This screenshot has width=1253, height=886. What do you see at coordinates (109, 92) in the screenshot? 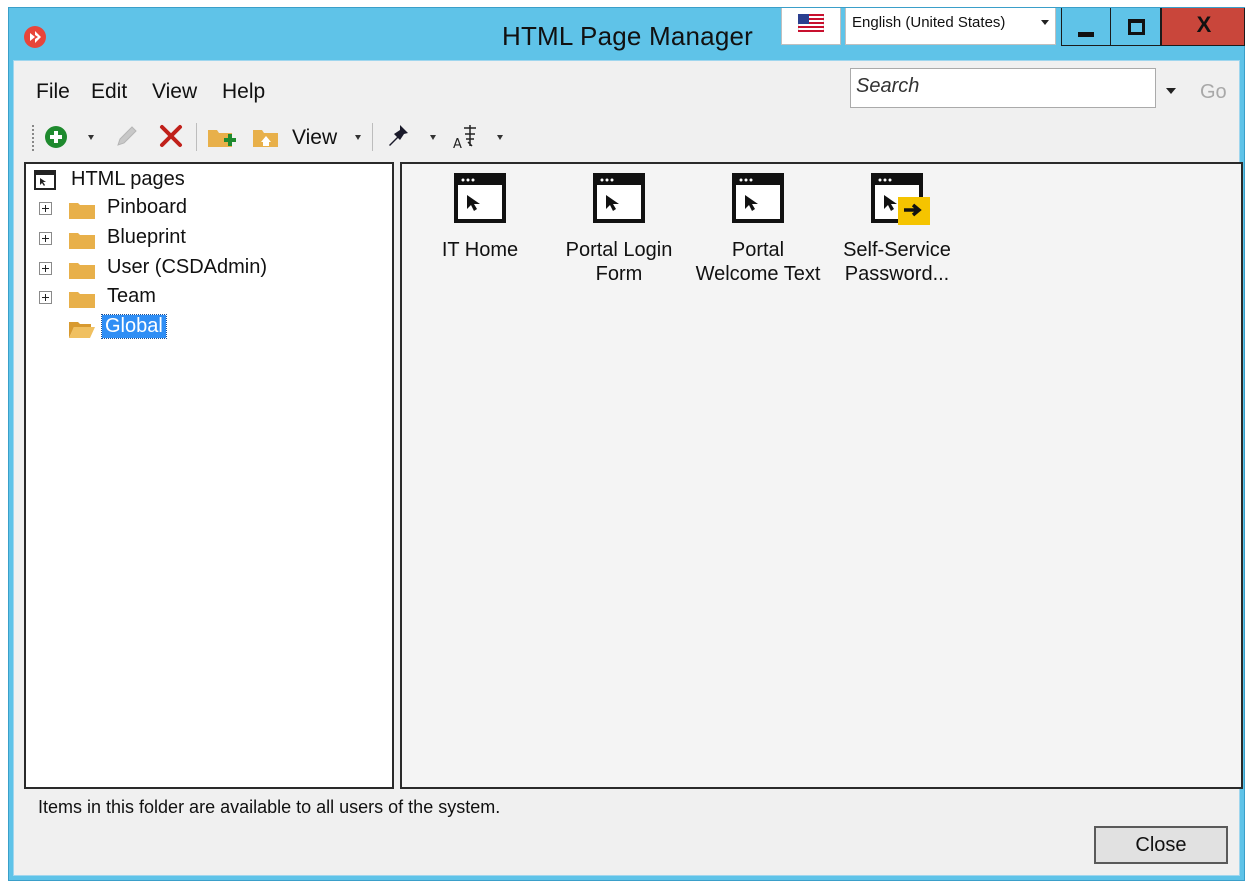
I see `menu-edit: Edit` at bounding box center [109, 92].